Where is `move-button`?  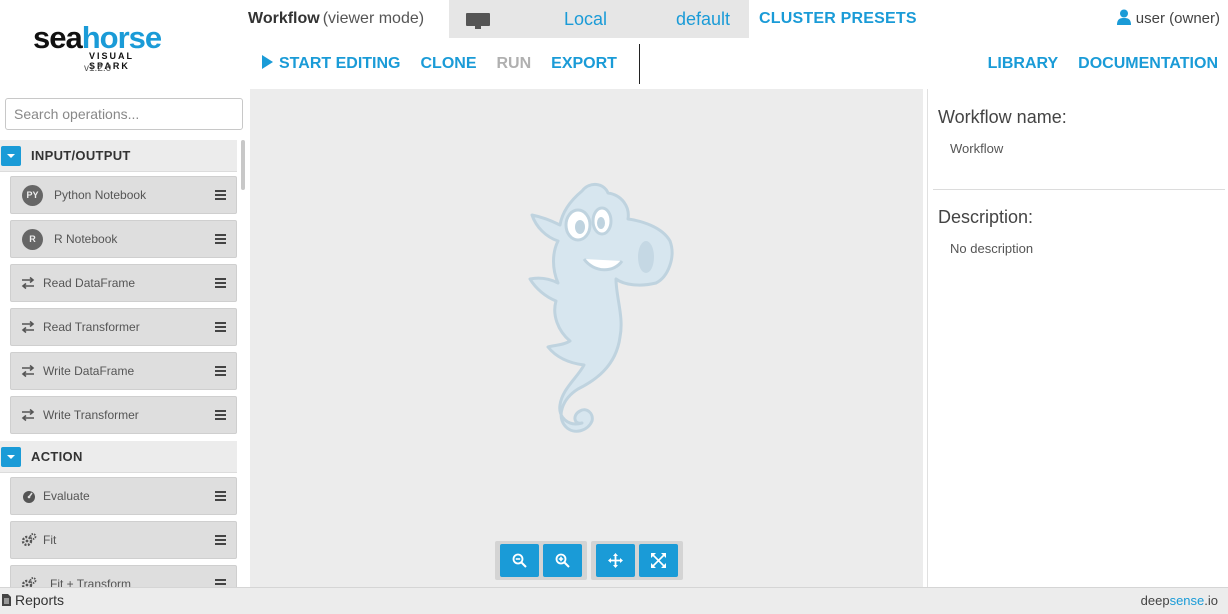 move-button is located at coordinates (615, 560).